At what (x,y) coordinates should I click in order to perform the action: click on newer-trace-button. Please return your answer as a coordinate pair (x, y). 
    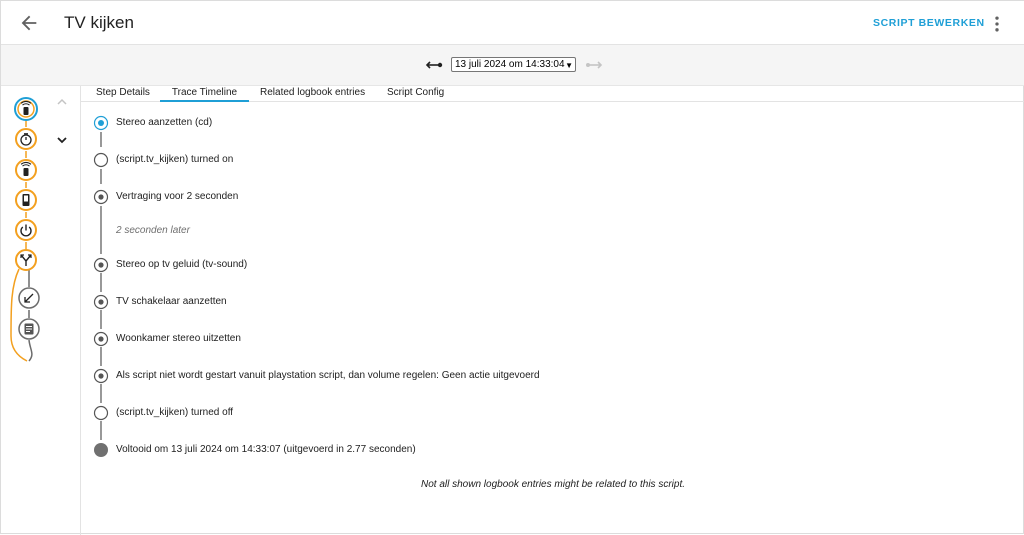
    Looking at the image, I should click on (594, 65).